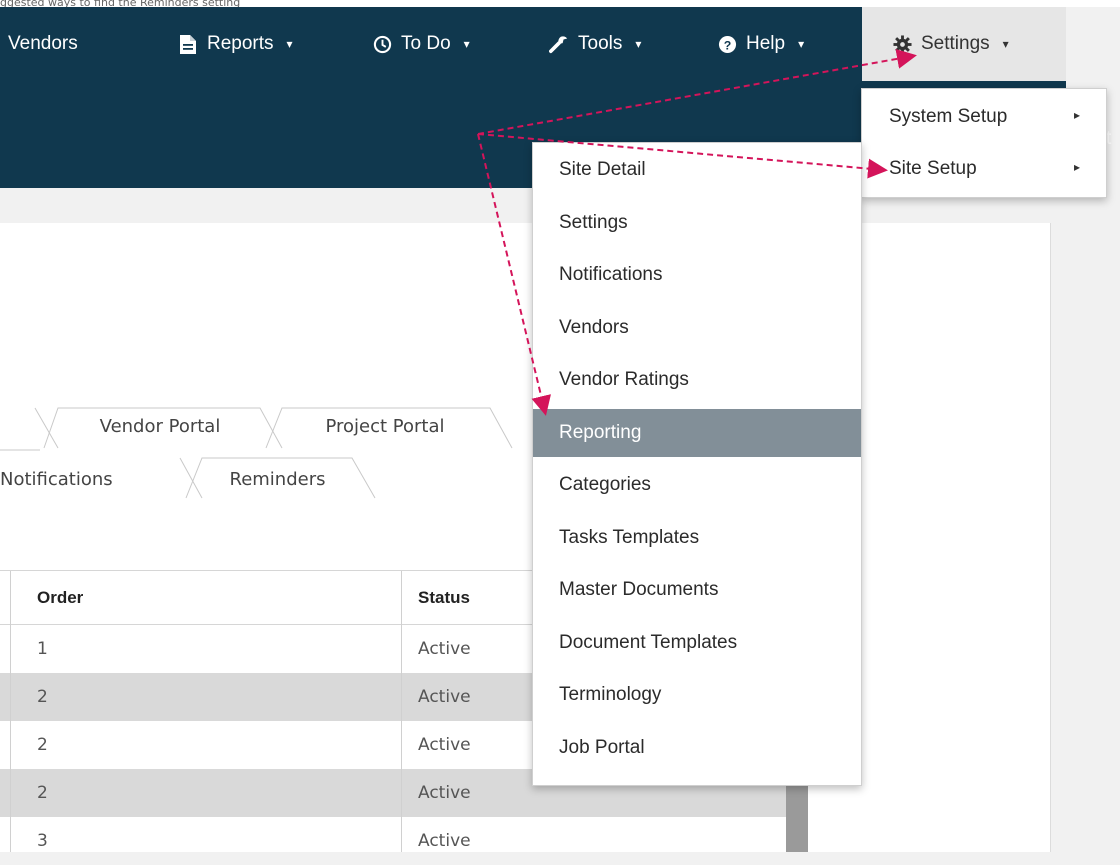 This screenshot has width=1120, height=865. I want to click on nav-vendors-label: Vendors, so click(43, 43).